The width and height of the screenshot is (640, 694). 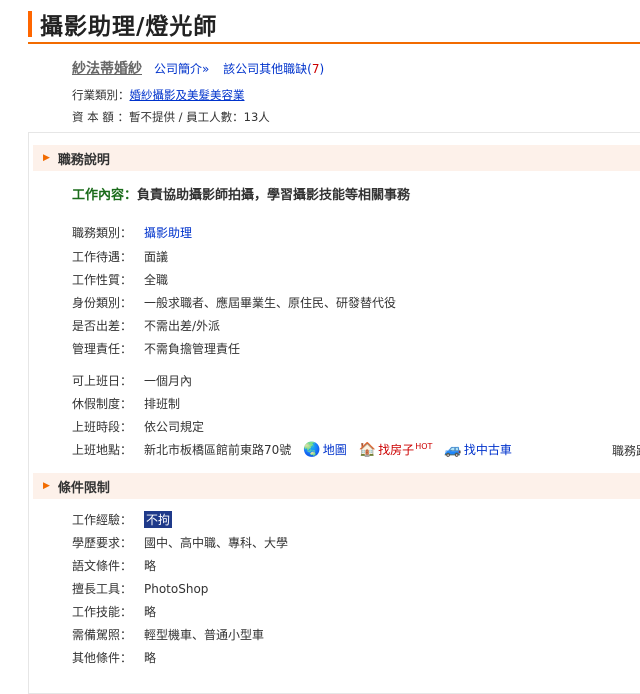 I want to click on row-label: 管理責任：, so click(x=102, y=349).